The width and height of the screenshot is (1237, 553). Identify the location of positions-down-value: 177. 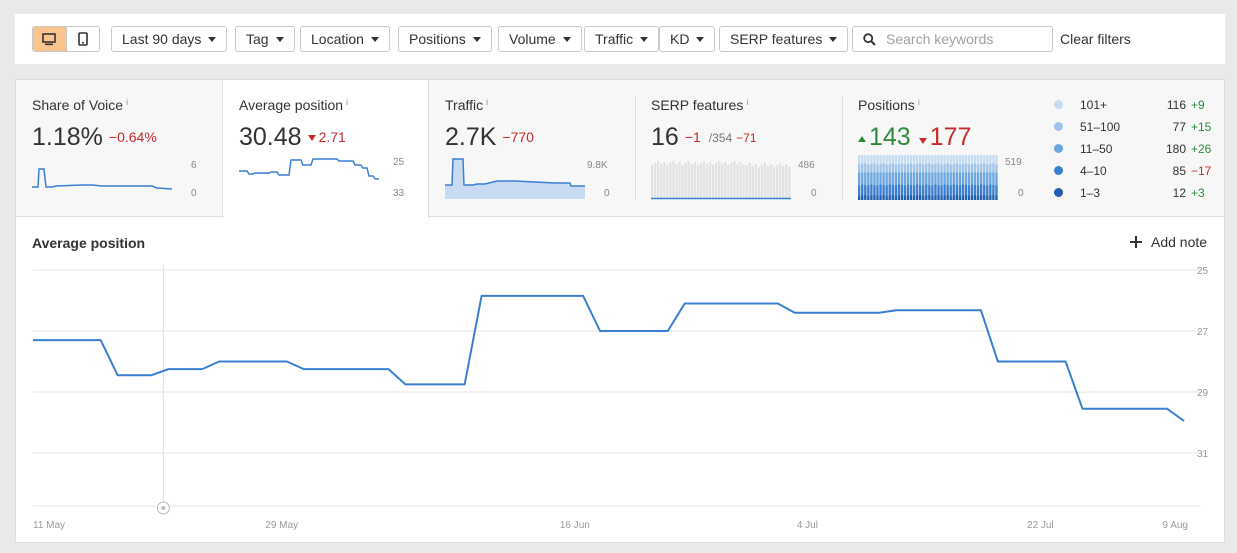
(950, 137).